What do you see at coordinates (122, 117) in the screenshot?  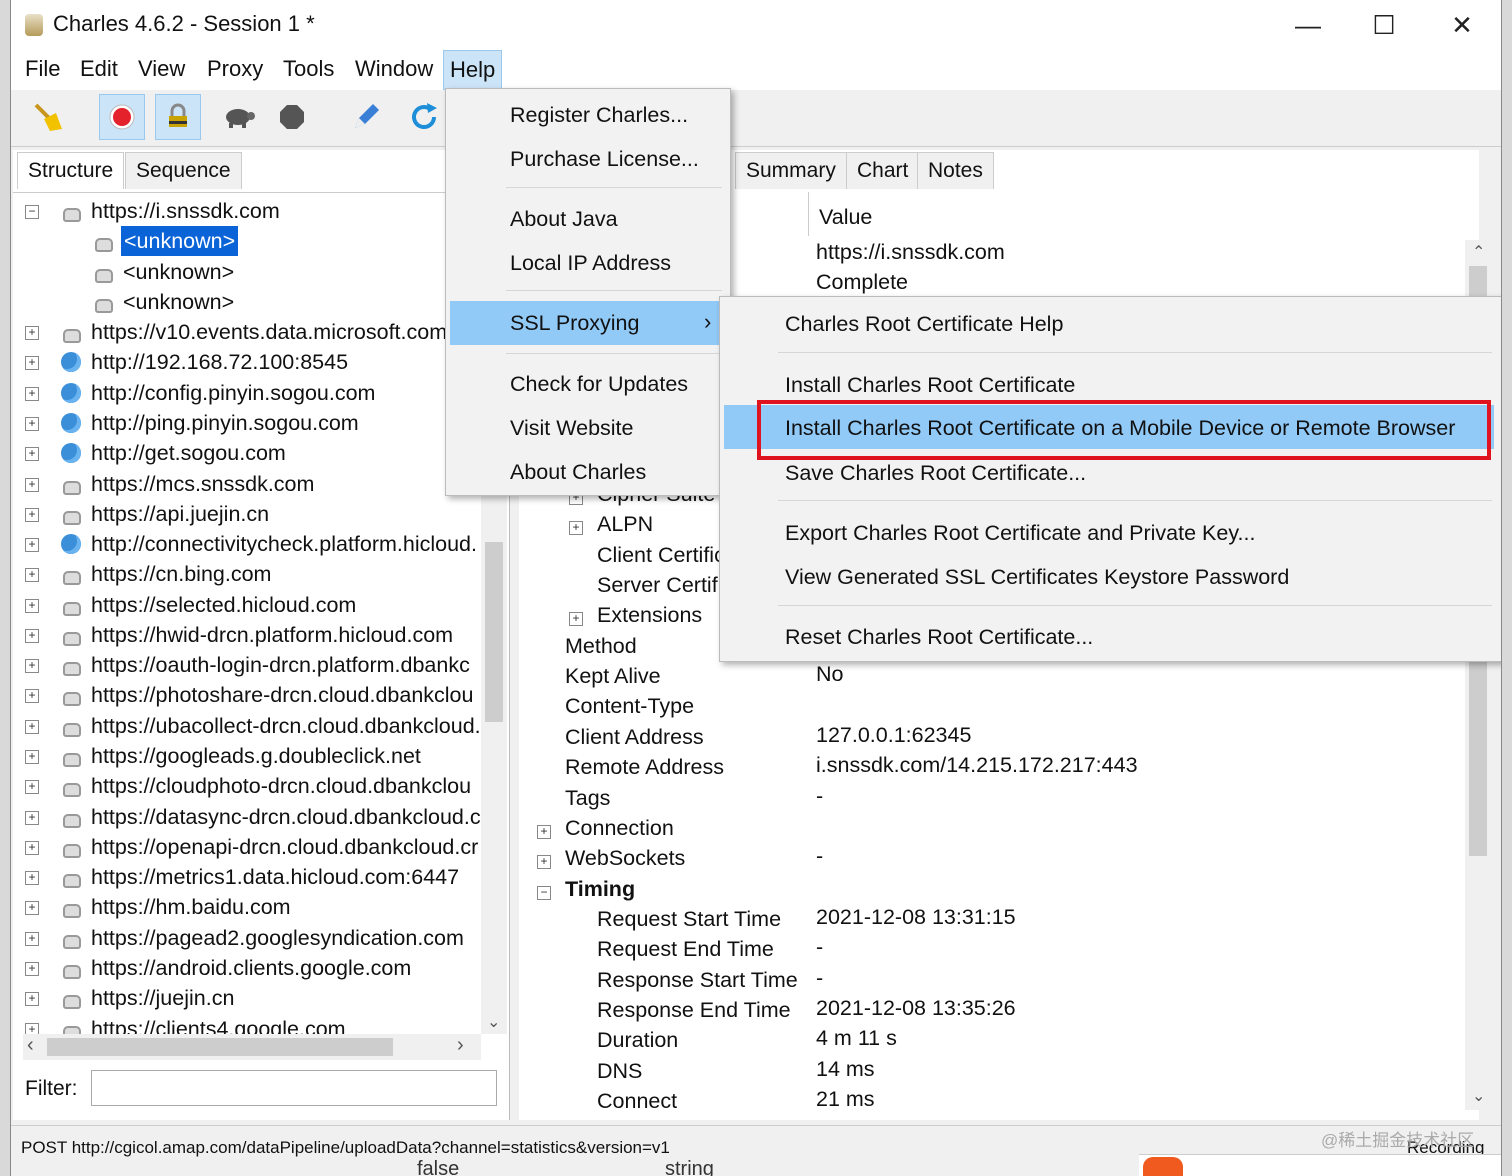 I see `record-icon` at bounding box center [122, 117].